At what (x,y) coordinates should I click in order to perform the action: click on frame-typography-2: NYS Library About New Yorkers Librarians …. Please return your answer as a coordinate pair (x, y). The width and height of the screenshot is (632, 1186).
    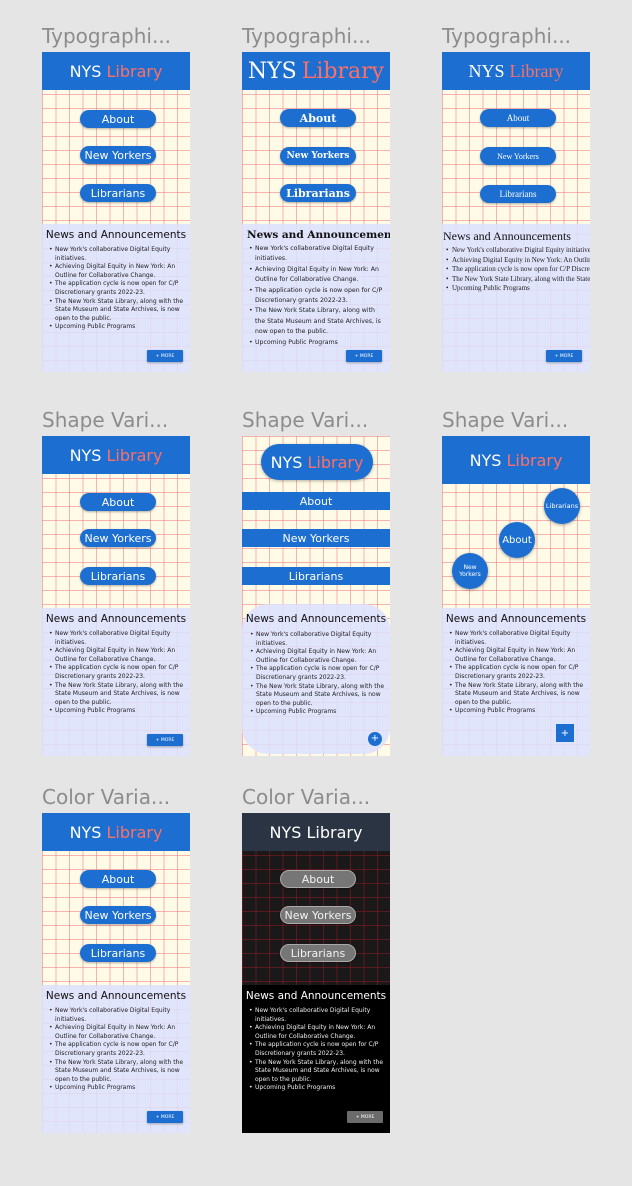
    Looking at the image, I should click on (316, 212).